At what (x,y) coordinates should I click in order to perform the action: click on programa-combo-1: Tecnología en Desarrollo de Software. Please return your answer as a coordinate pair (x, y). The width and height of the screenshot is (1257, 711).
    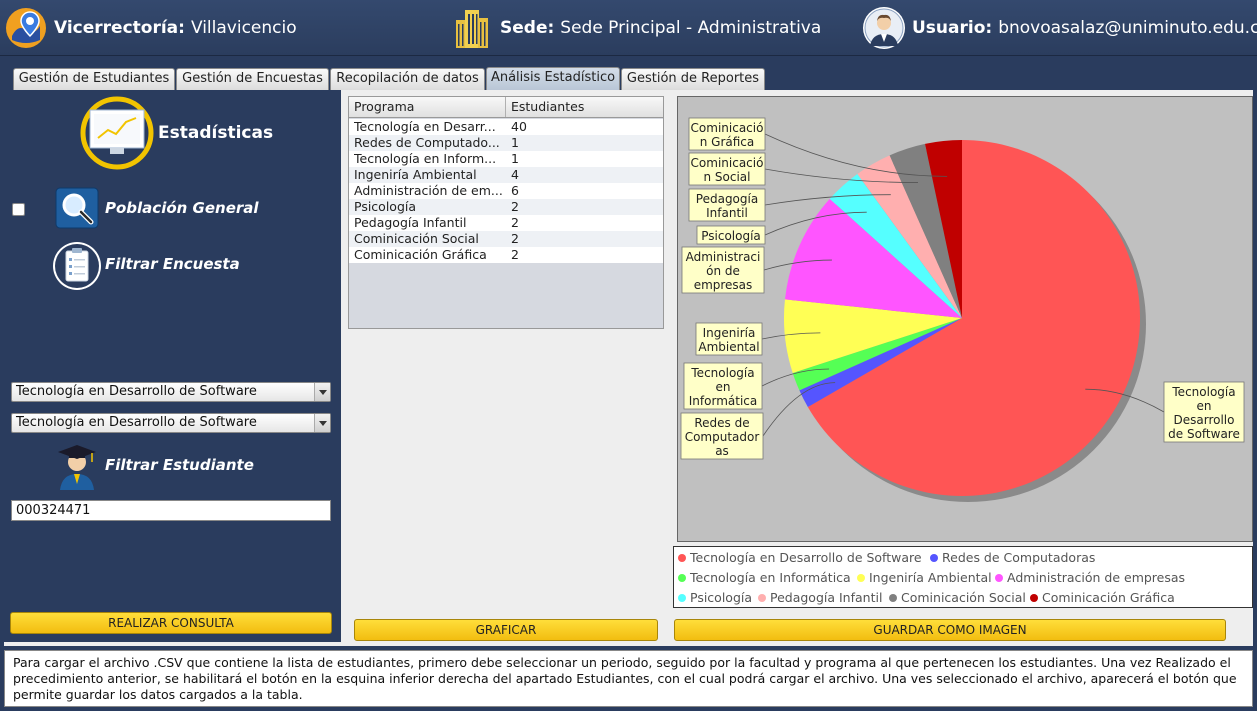
    Looking at the image, I should click on (171, 392).